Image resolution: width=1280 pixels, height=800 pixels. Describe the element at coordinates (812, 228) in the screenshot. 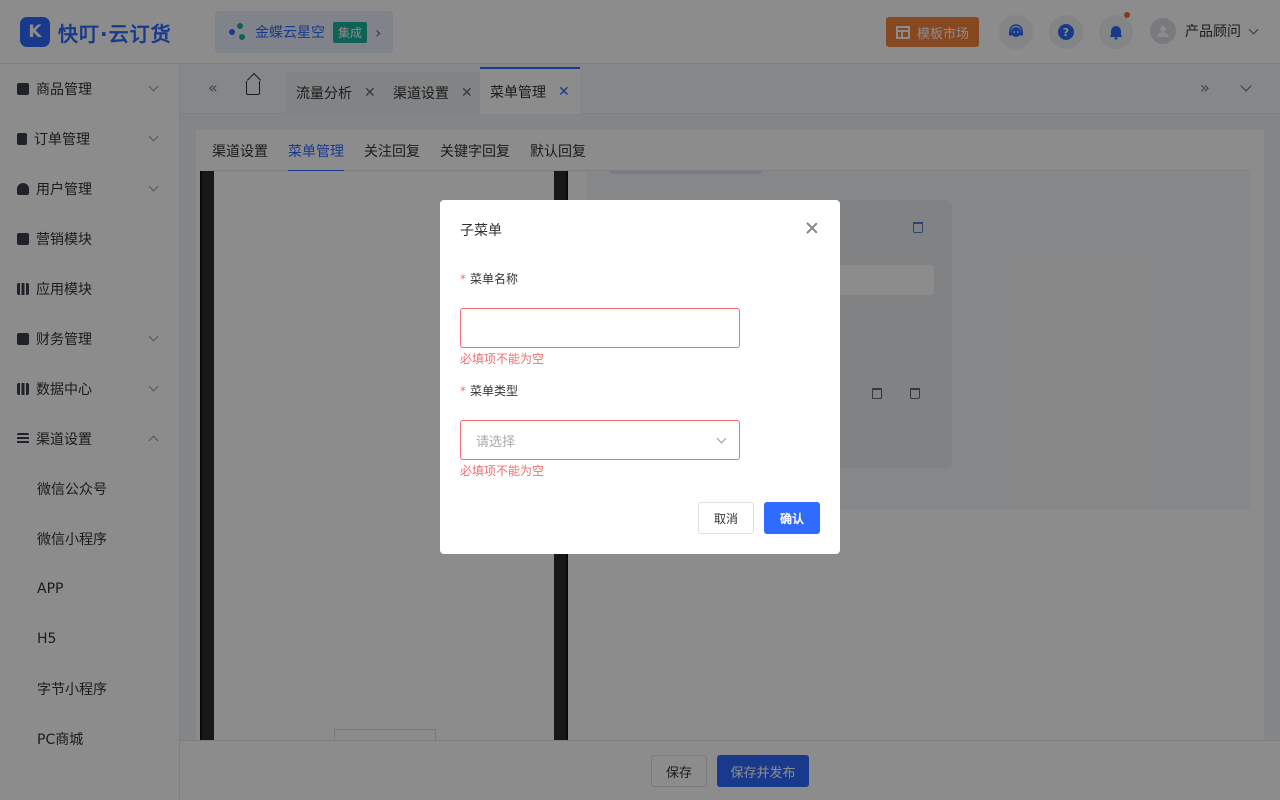

I see `close-icon` at that location.